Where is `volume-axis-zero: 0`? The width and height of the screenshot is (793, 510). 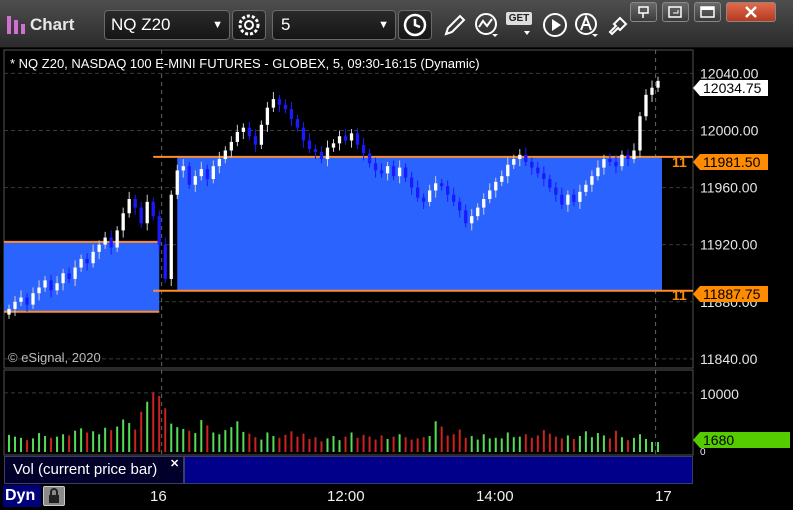
volume-axis-zero: 0 is located at coordinates (703, 452).